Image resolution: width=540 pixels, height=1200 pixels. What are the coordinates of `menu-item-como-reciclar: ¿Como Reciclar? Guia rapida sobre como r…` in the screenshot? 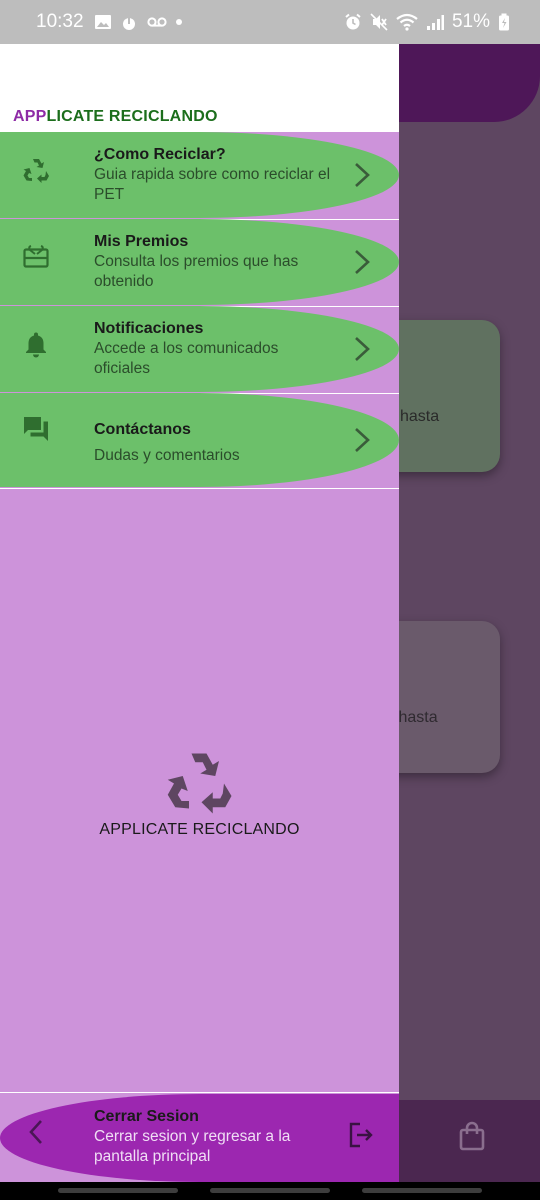 It's located at (199, 176).